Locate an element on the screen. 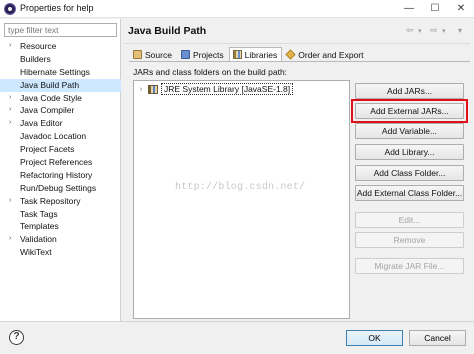 Image resolution: width=474 pixels, height=354 pixels. tree-item-project-facets: Project Facets is located at coordinates (60, 149).